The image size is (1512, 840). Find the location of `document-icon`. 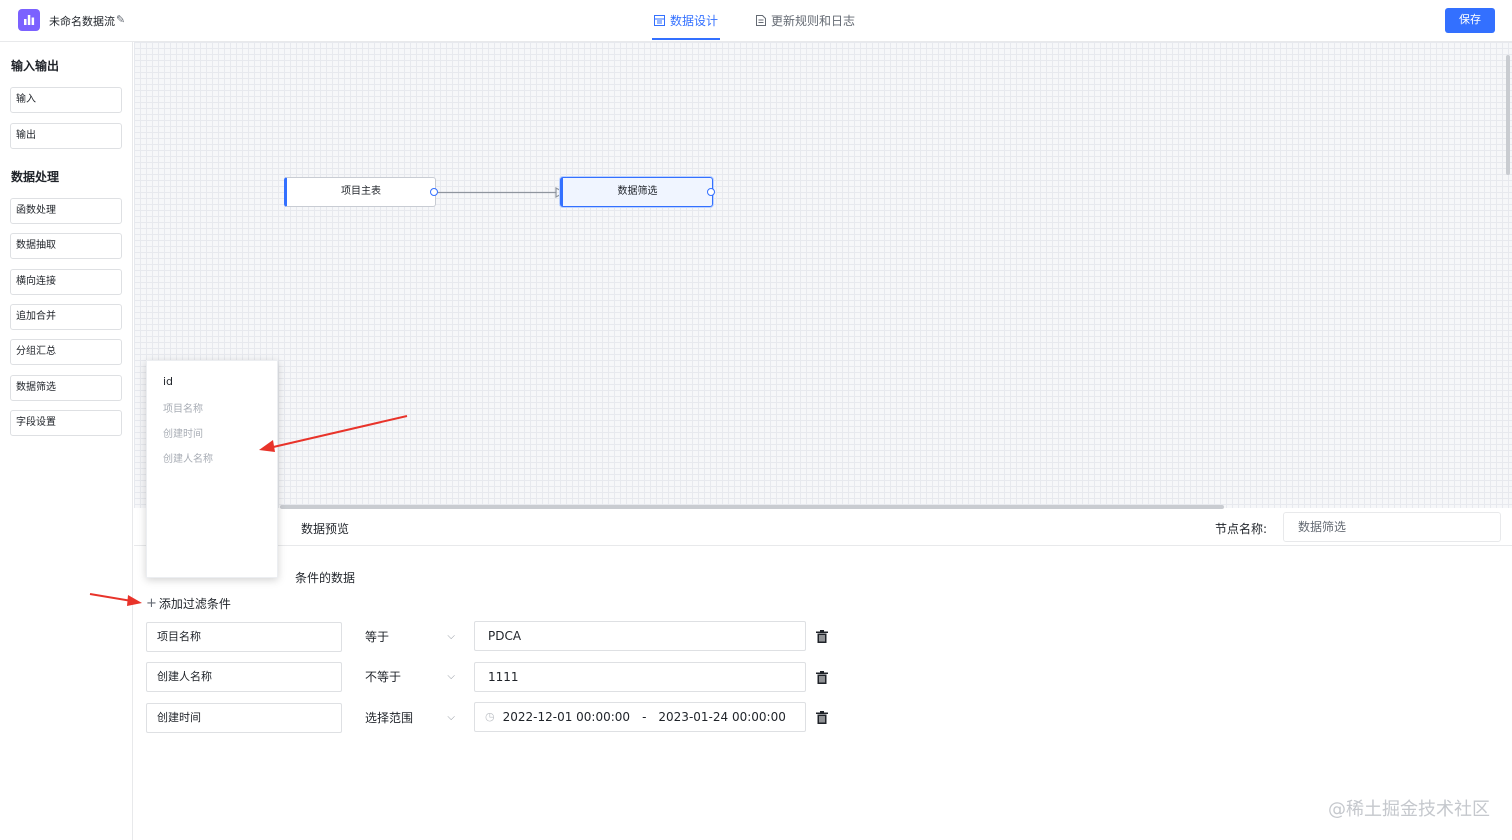

document-icon is located at coordinates (761, 20).